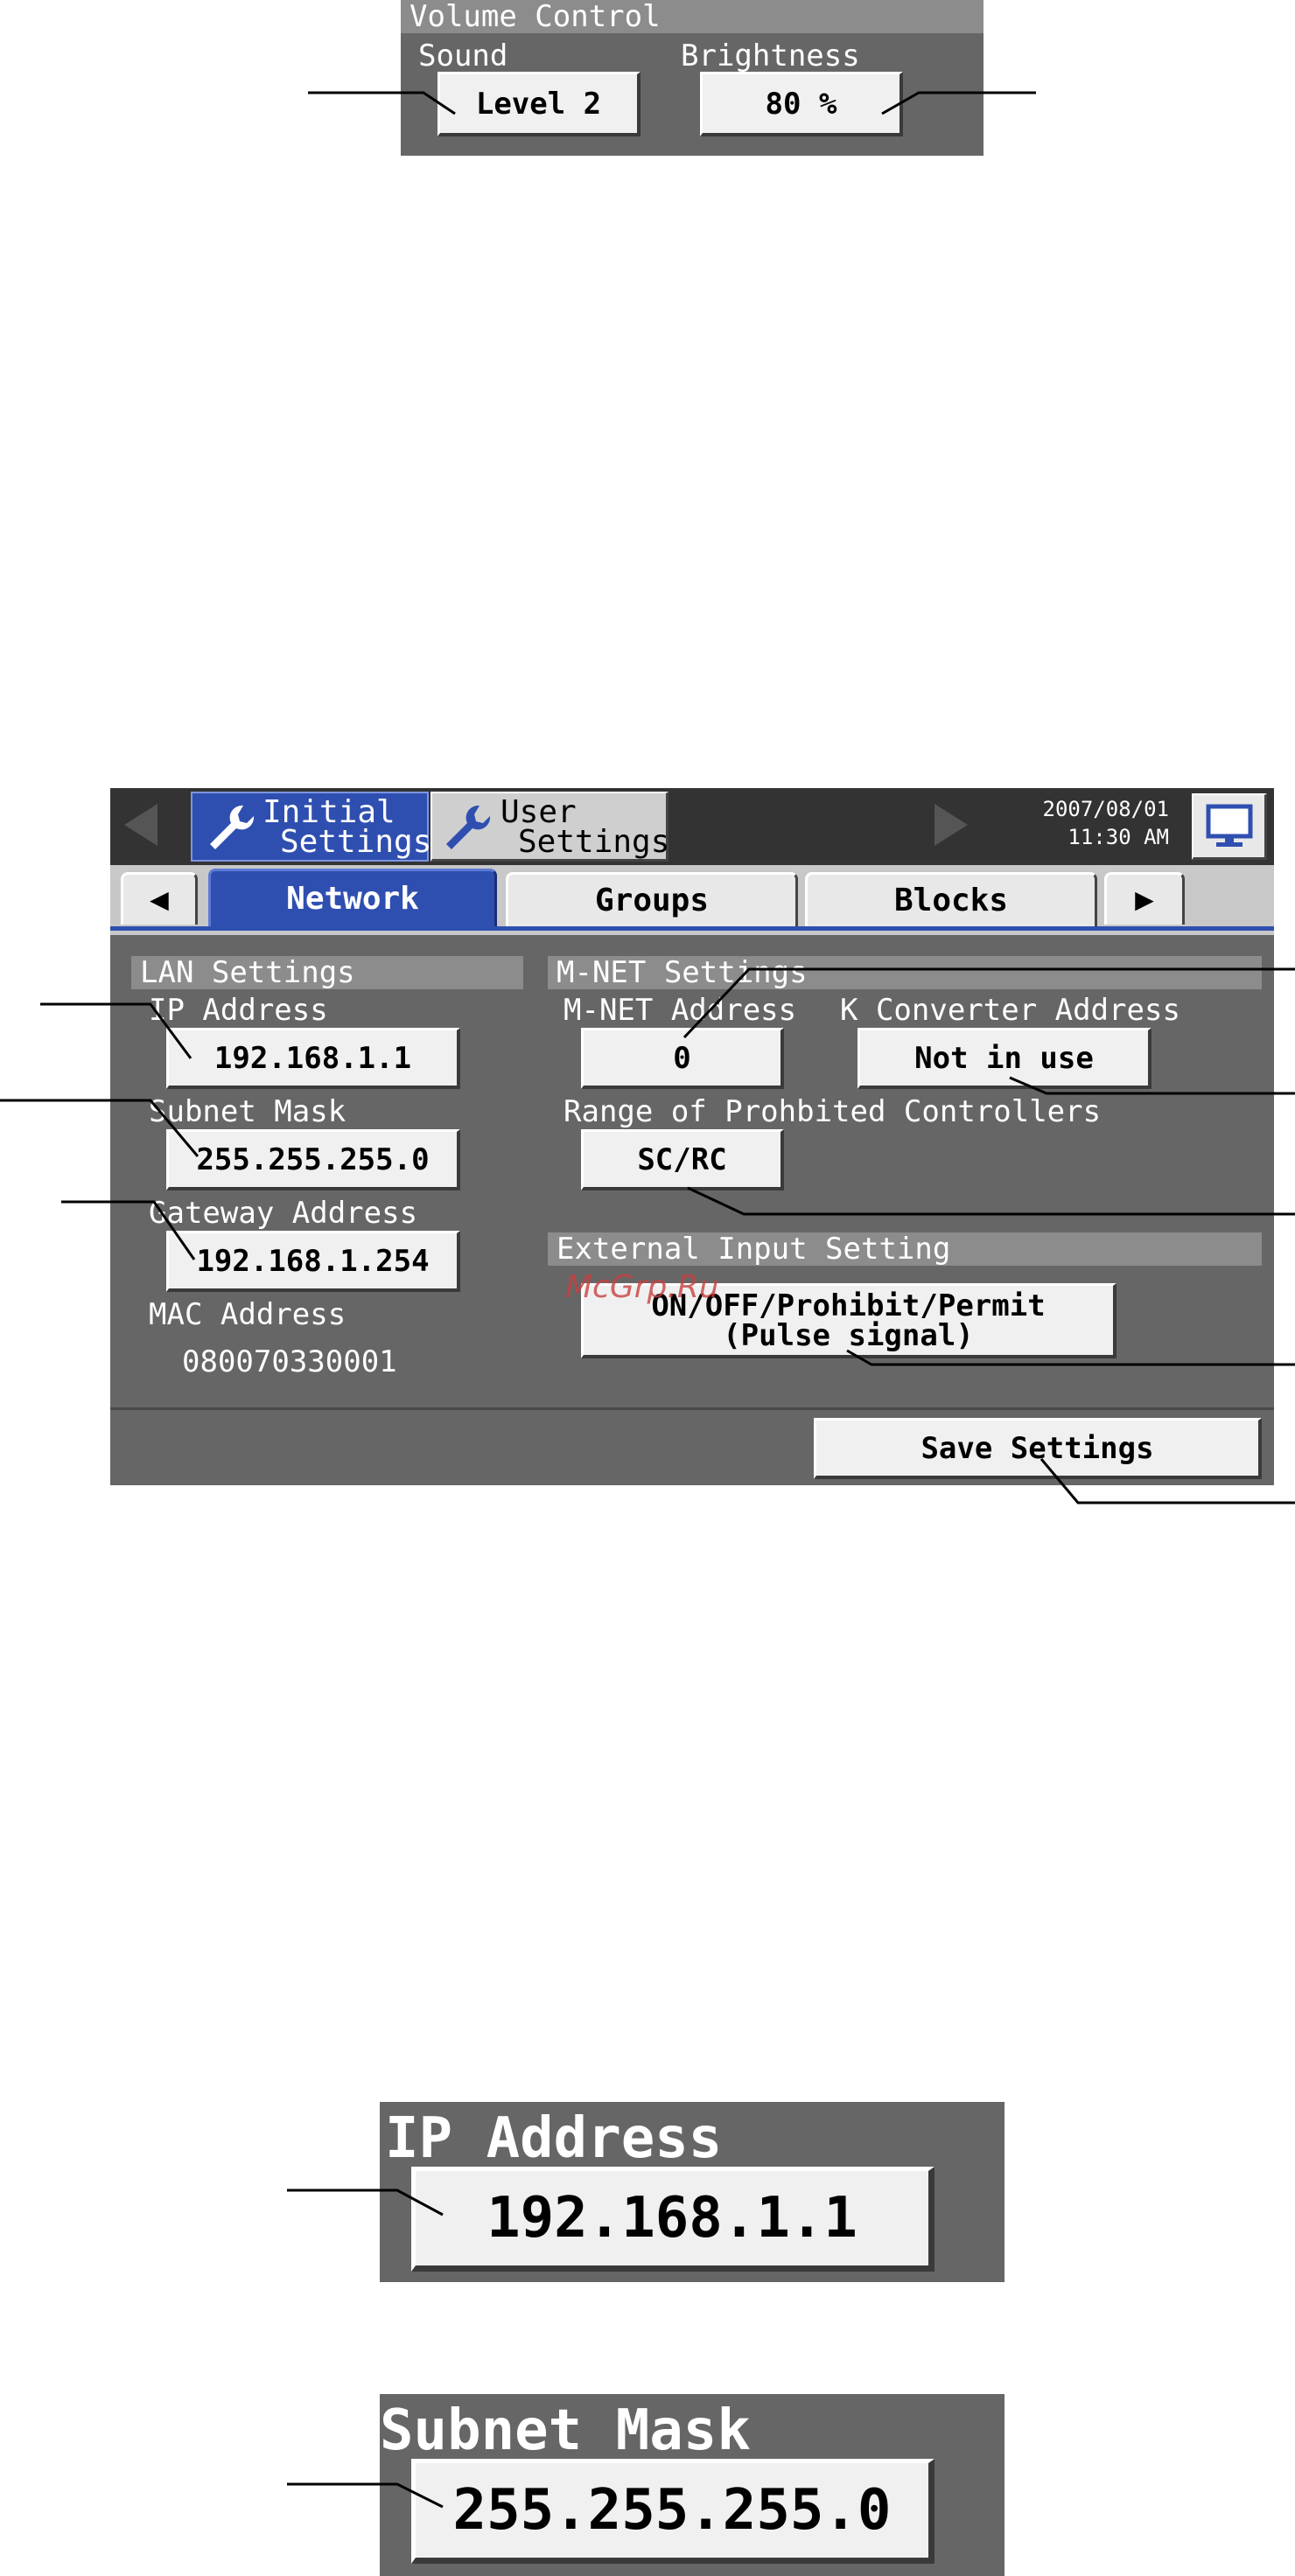 The width and height of the screenshot is (1295, 2576). What do you see at coordinates (100, 1128) in the screenshot?
I see `callout-subnet` at bounding box center [100, 1128].